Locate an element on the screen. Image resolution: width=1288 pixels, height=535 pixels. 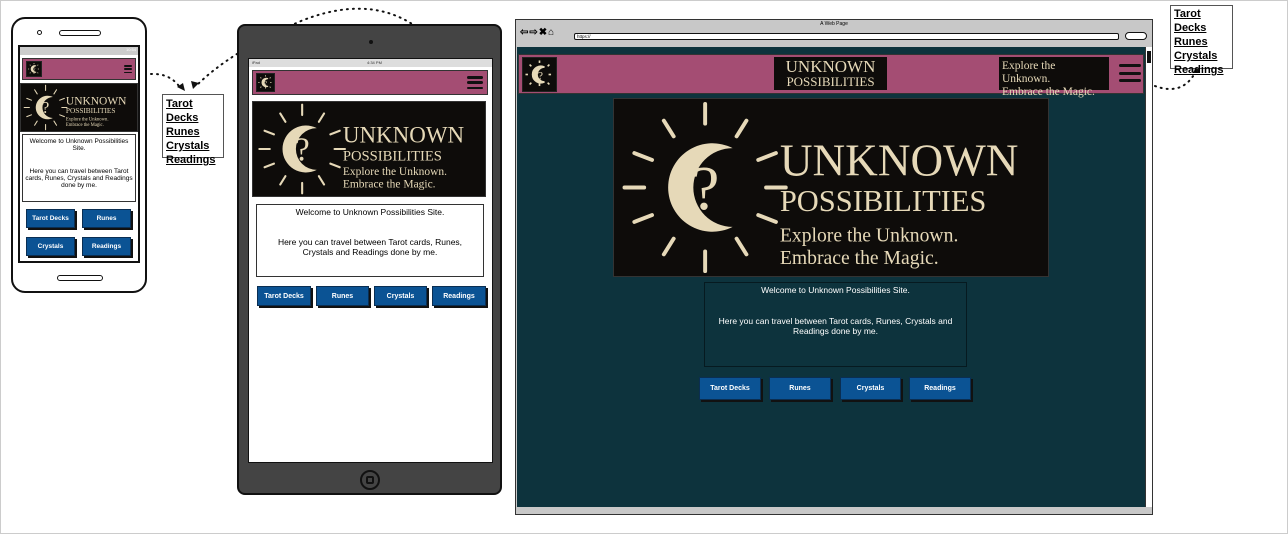
url-bar: https:// is located at coordinates (846, 36).